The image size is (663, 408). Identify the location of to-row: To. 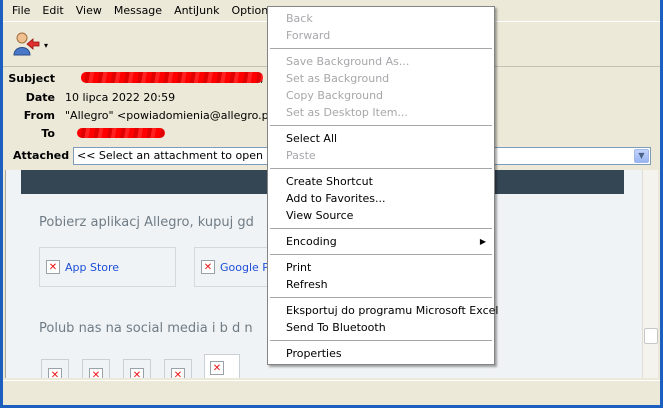
(34, 133).